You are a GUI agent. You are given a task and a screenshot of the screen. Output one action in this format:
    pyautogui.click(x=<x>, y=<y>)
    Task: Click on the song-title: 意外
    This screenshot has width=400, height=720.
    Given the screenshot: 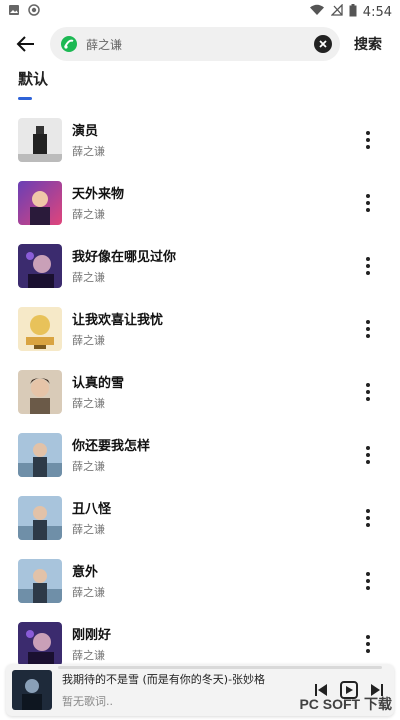 What is the action you would take?
    pyautogui.click(x=85, y=572)
    